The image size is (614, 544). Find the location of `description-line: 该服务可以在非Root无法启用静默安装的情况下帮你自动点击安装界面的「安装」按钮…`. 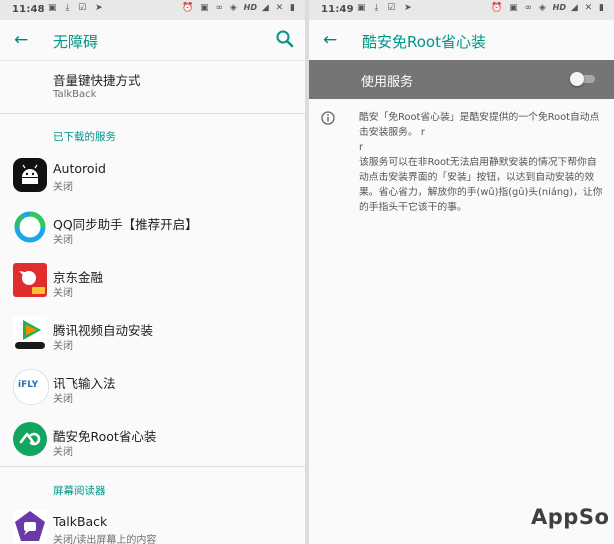

description-line: 该服务可以在非Root无法启用静默安装的情况下帮你自动点击安装界面的「安装」按钮… is located at coordinates (481, 185).